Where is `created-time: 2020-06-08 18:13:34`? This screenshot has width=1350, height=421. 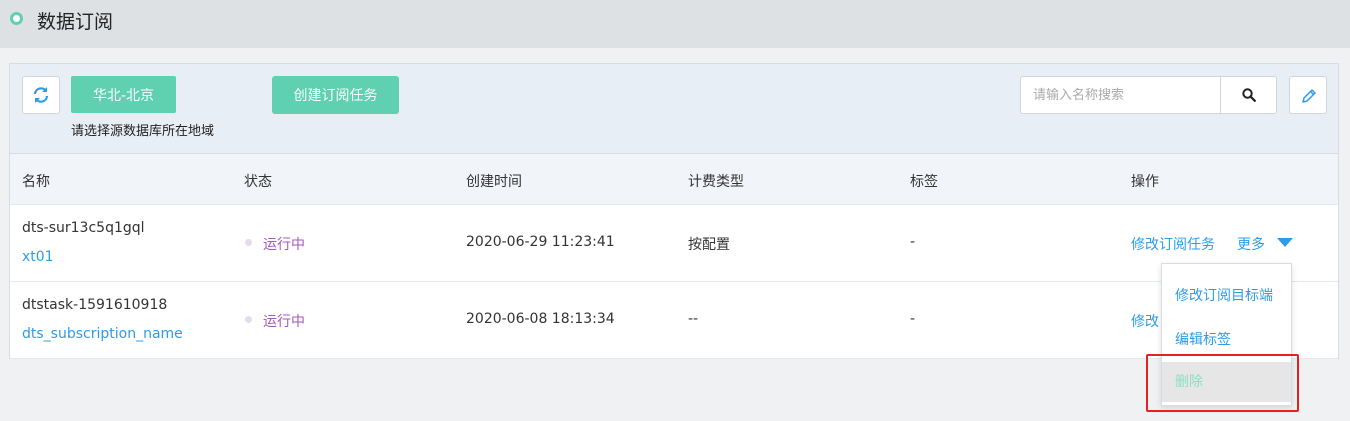 created-time: 2020-06-08 18:13:34 is located at coordinates (540, 319).